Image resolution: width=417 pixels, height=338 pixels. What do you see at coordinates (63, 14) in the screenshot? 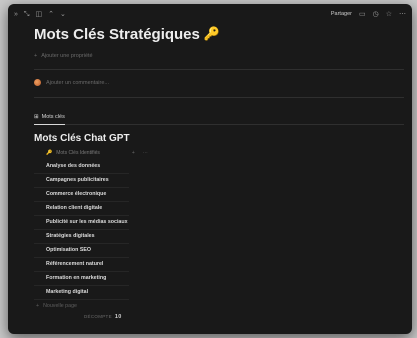
I see `chevron-down-icon: ⌄` at bounding box center [63, 14].